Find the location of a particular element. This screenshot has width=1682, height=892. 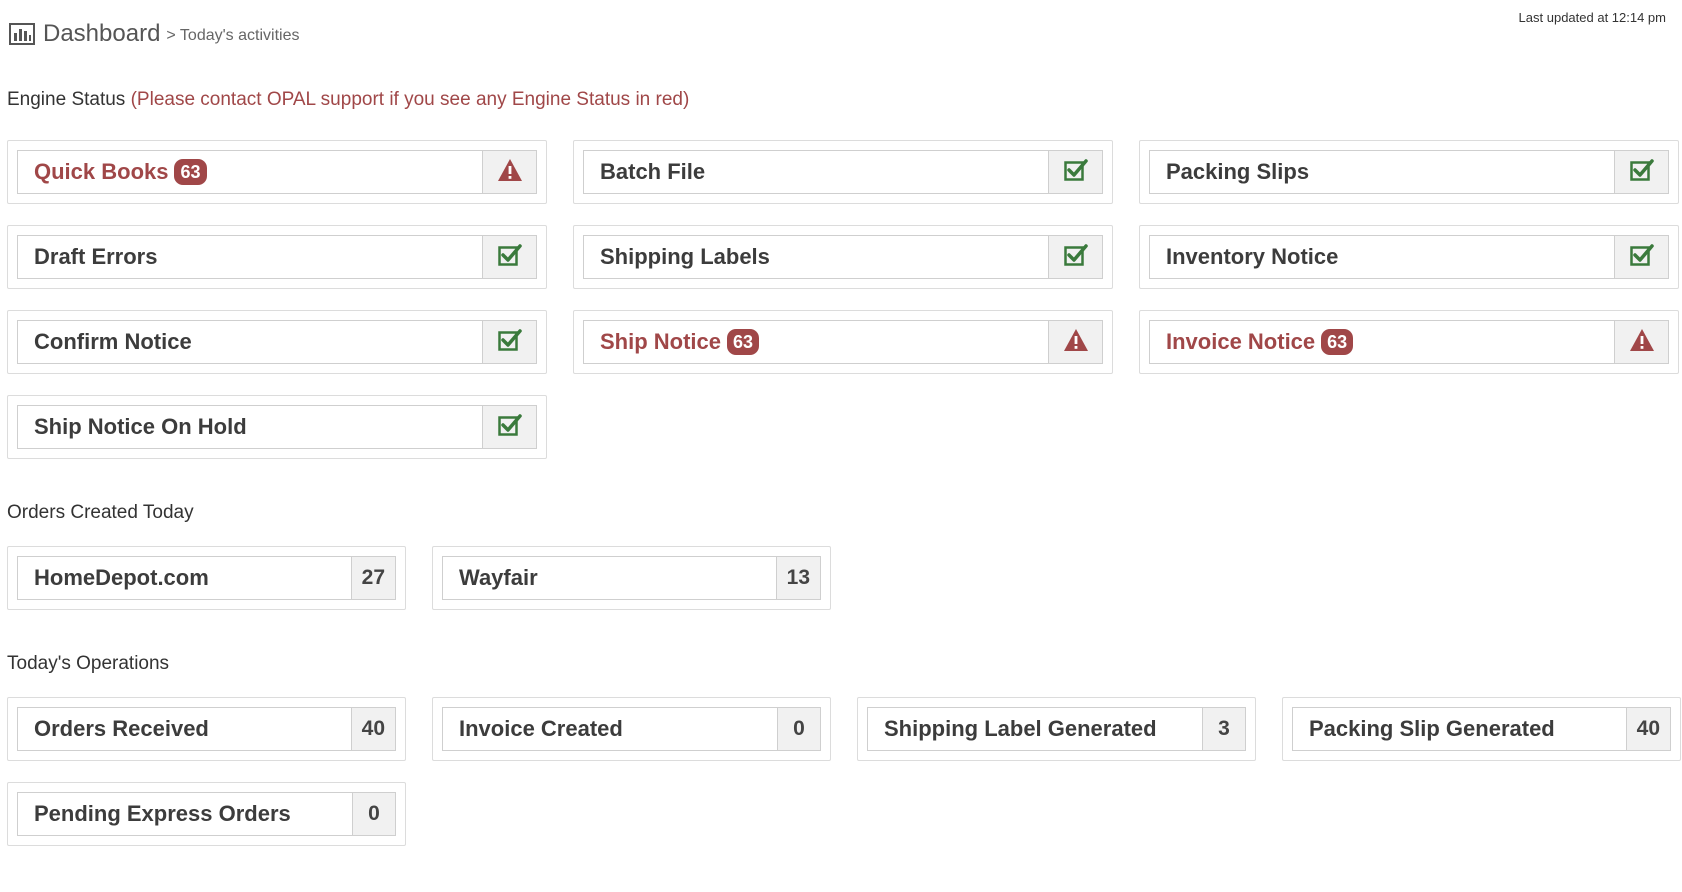

engine-status-name: Draft Errors is located at coordinates (96, 256).